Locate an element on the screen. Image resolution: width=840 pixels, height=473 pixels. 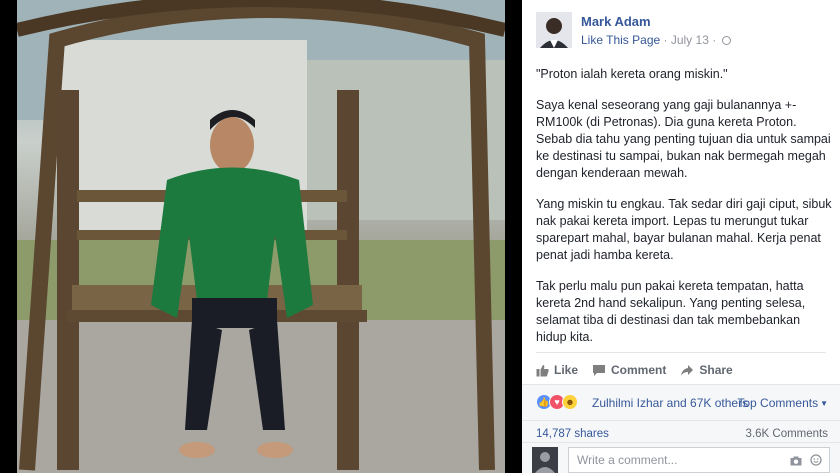
share-icon is located at coordinates (687, 370).